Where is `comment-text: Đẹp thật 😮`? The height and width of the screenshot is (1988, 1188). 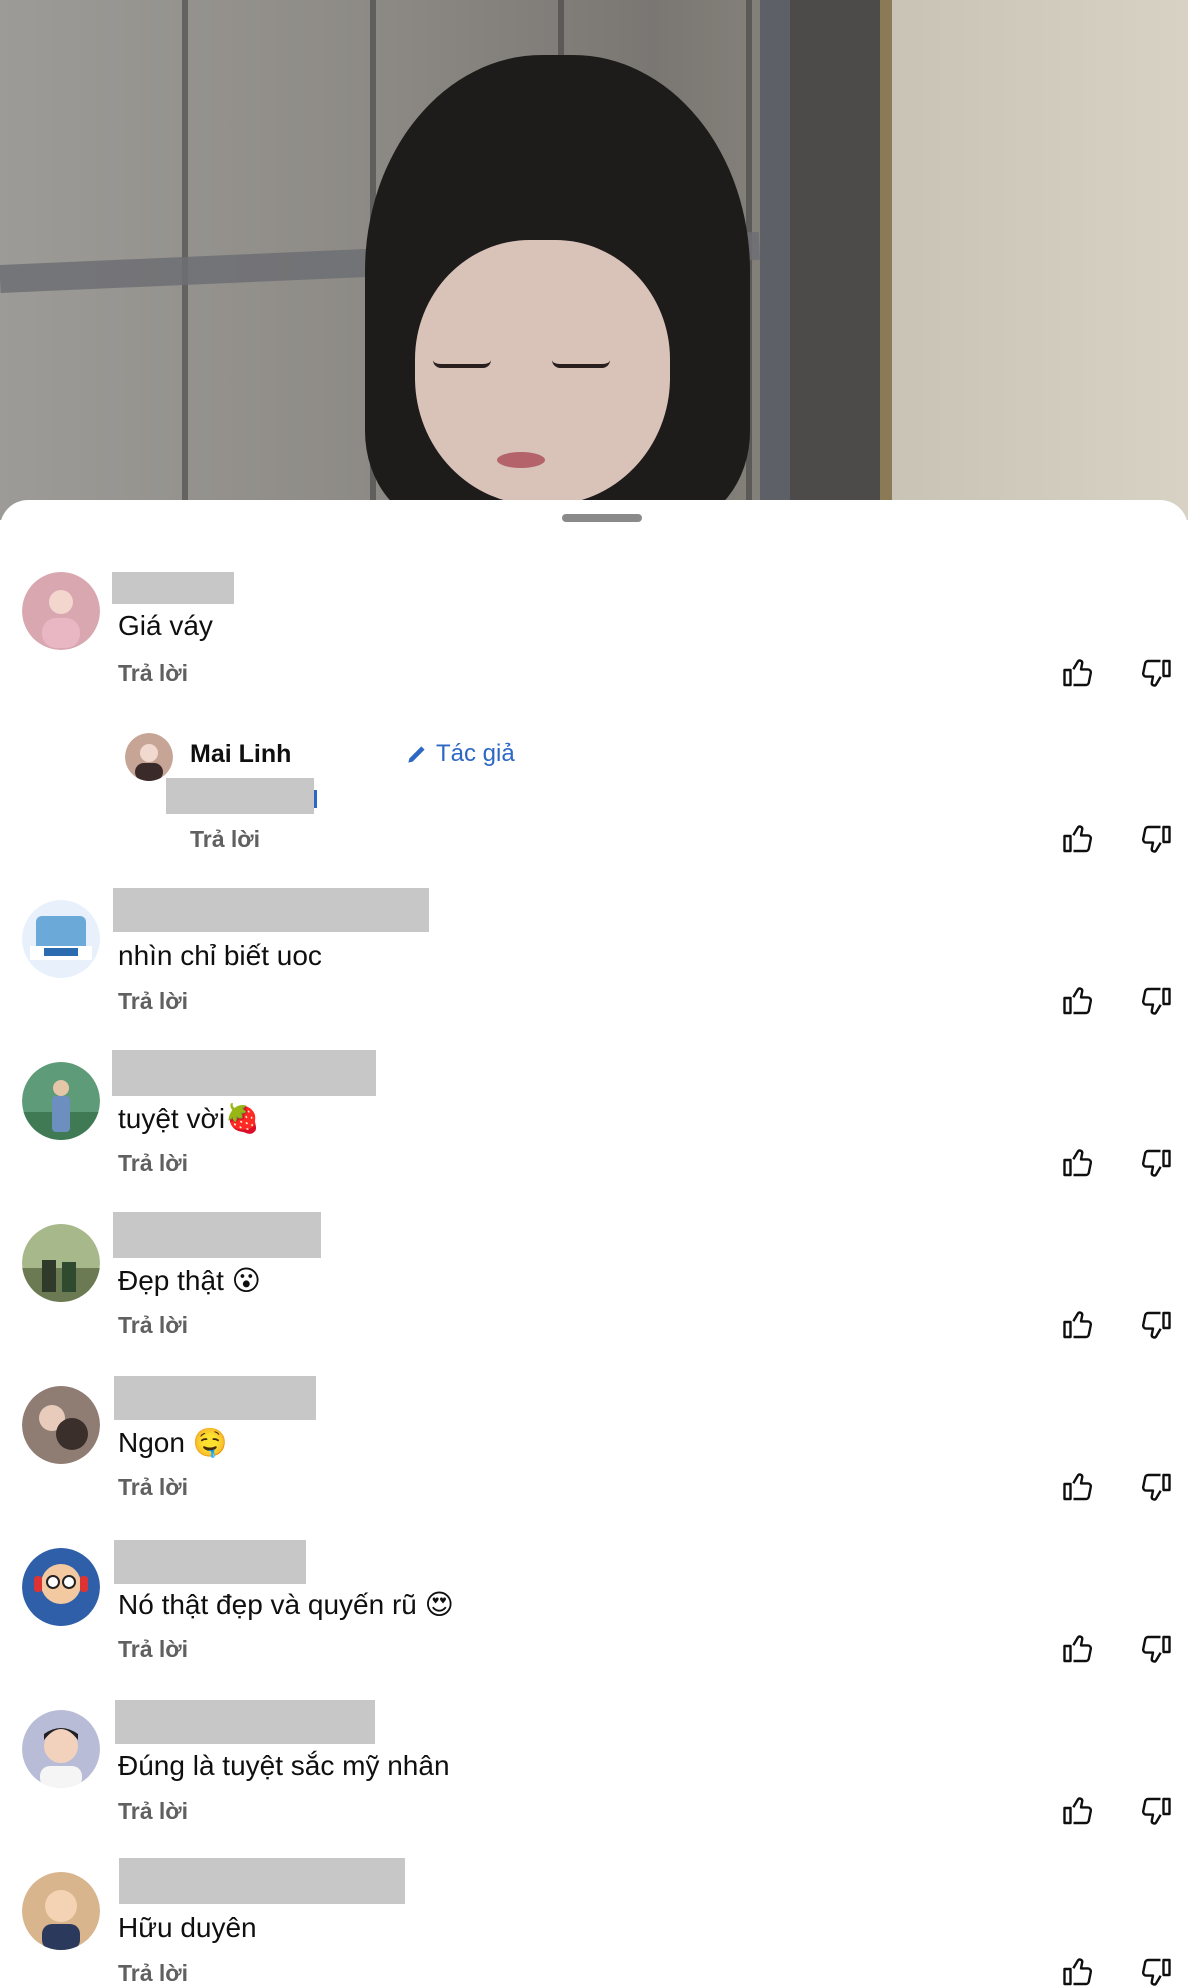
comment-text: Đẹp thật 😮 is located at coordinates (189, 1280).